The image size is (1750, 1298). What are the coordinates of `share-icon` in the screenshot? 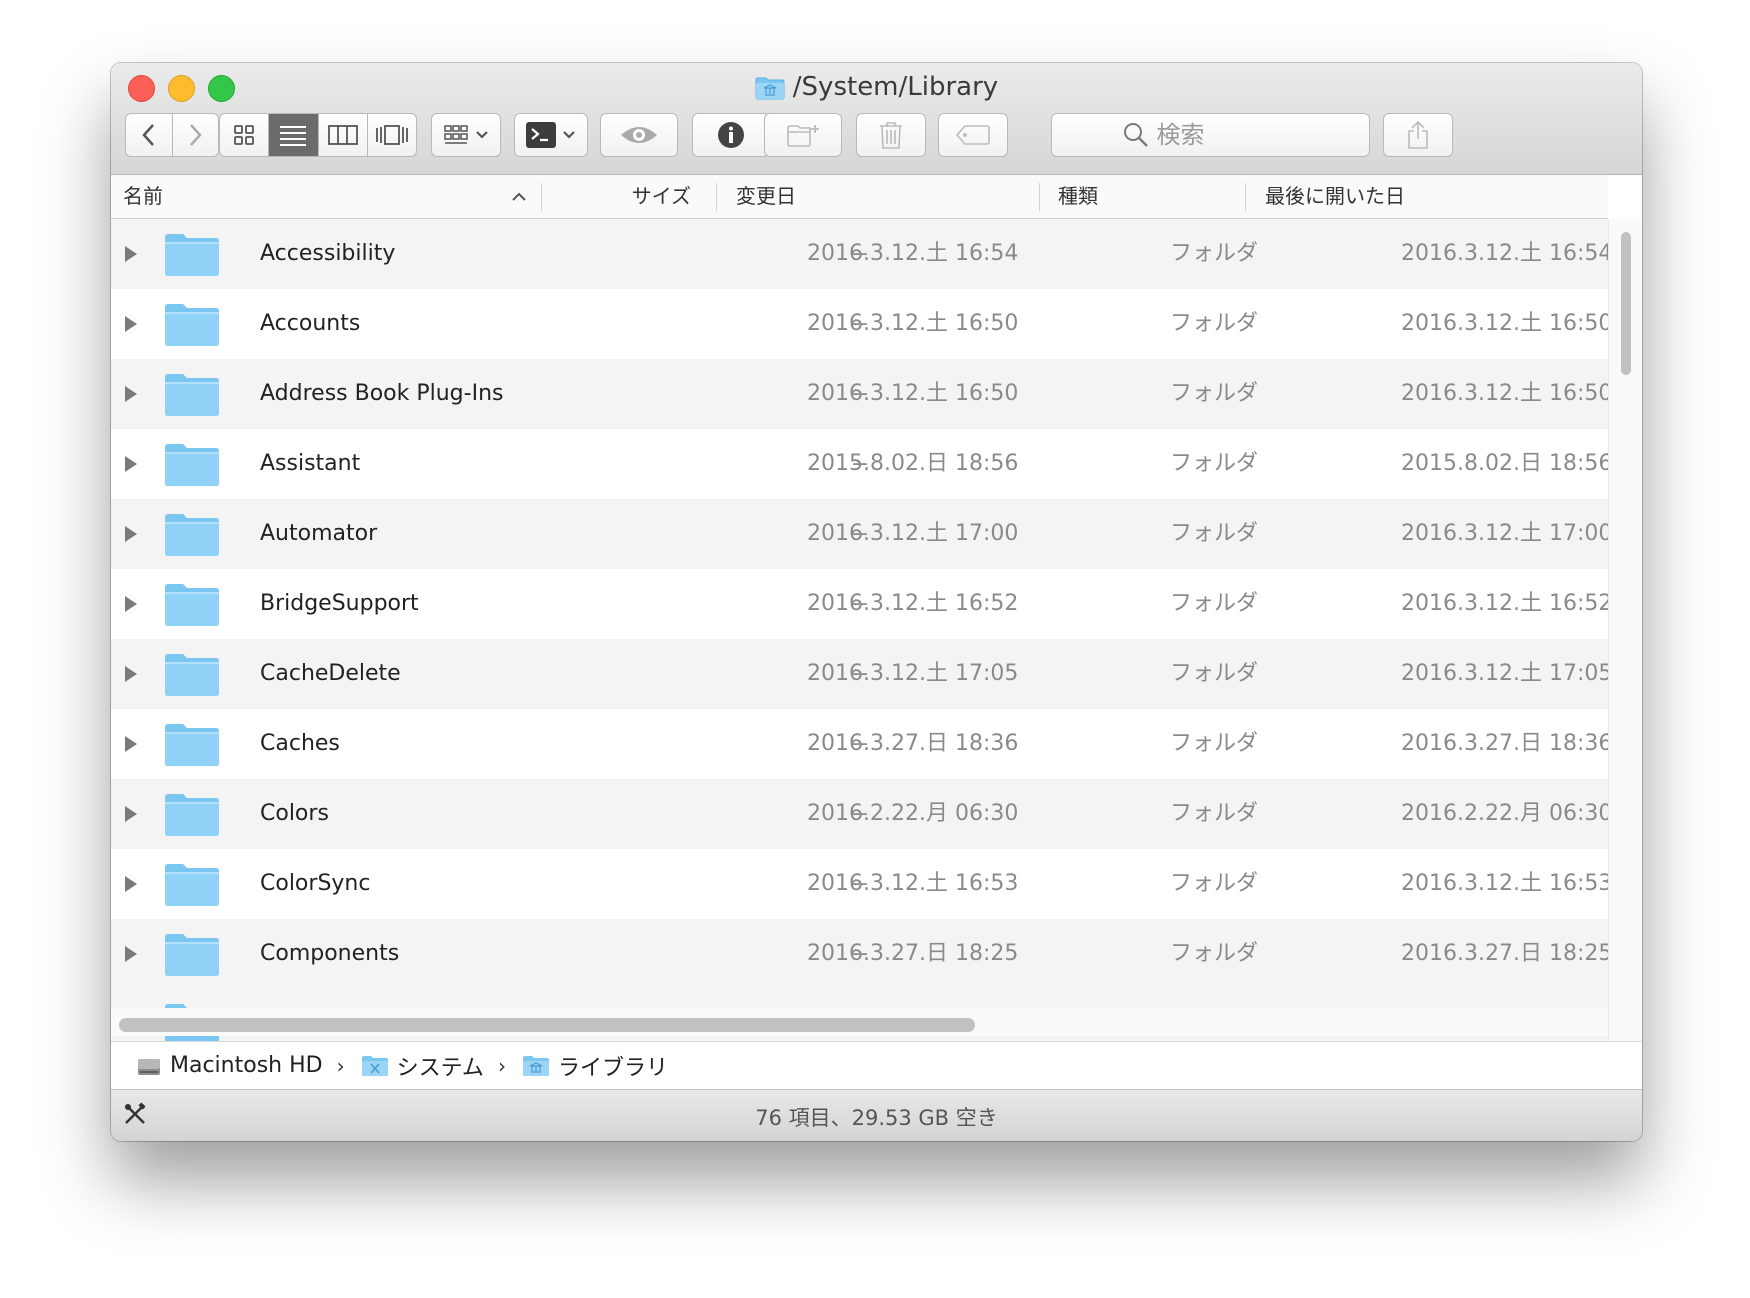 It's located at (1418, 134).